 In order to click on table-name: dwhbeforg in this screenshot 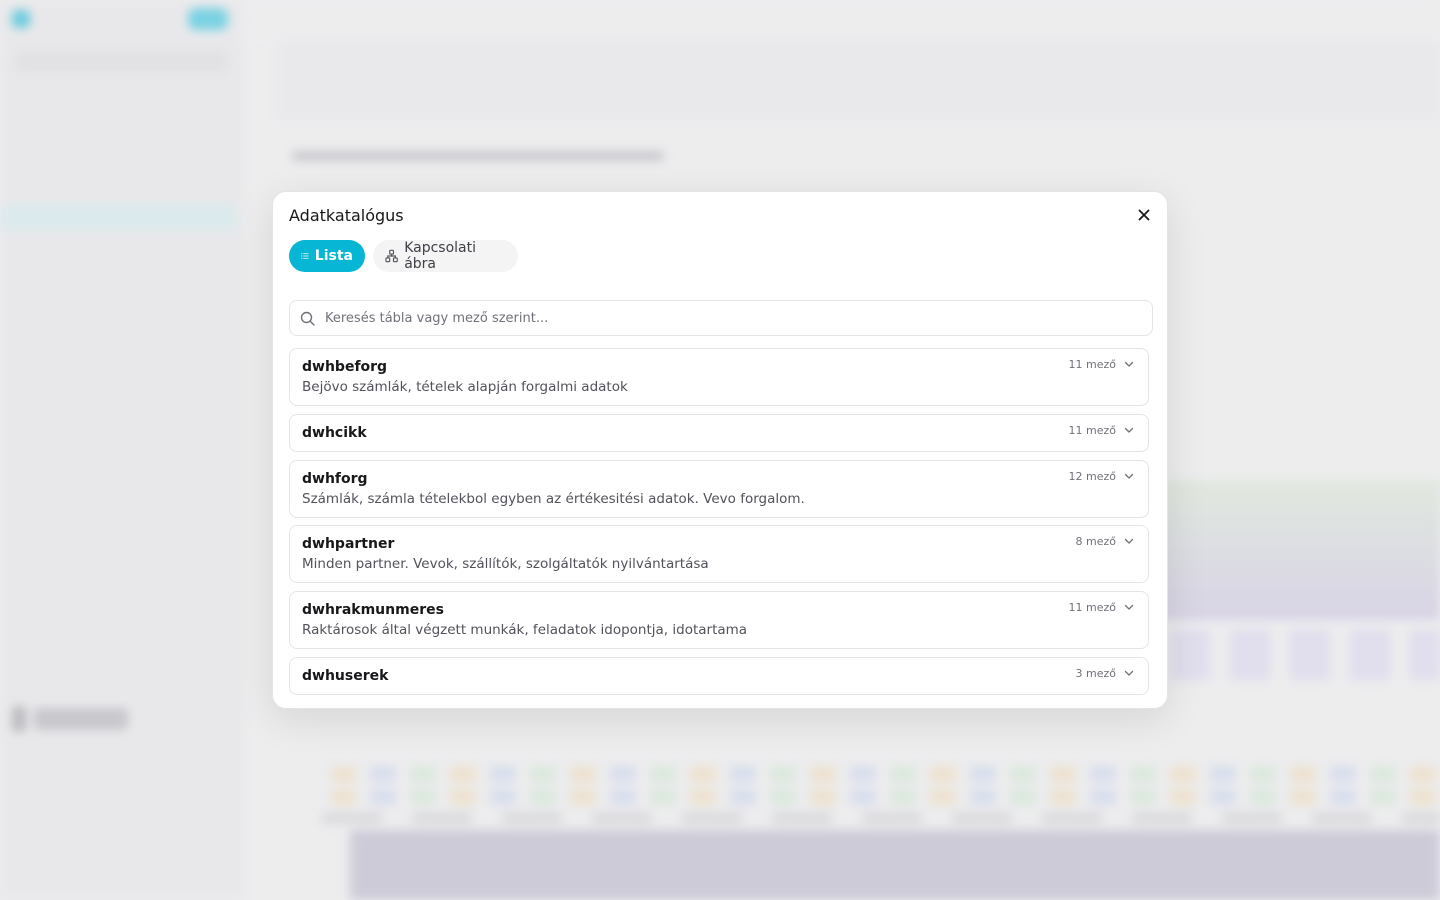, I will do `click(345, 367)`.